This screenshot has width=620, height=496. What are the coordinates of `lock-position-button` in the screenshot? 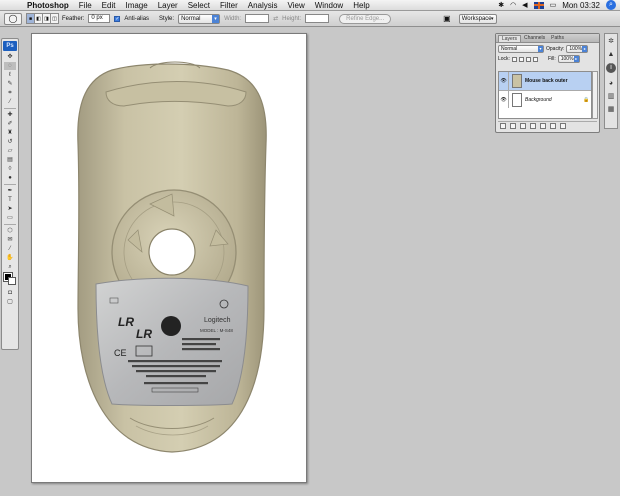 It's located at (528, 59).